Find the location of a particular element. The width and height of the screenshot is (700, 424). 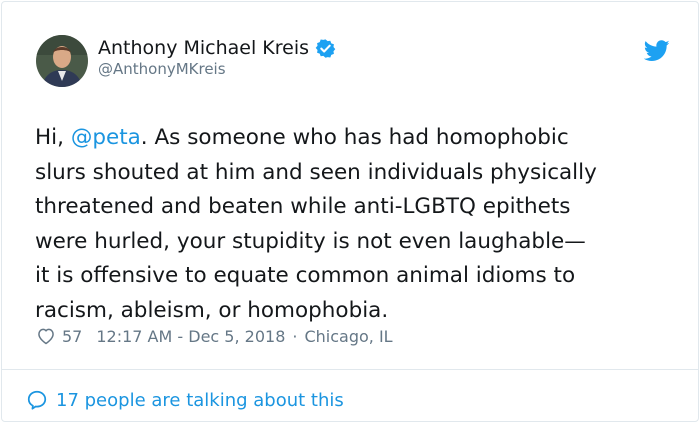

author-row: Anthony Michael Kreis is located at coordinates (217, 48).